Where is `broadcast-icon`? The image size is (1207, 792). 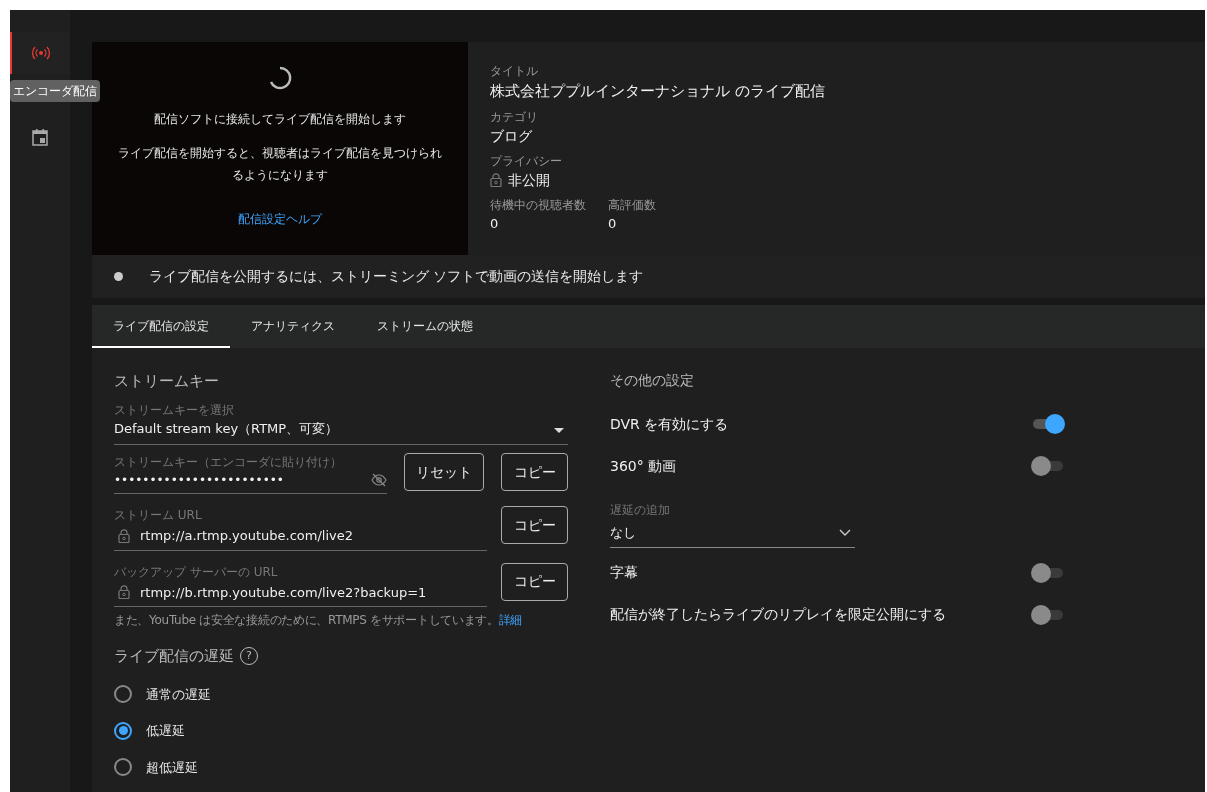 broadcast-icon is located at coordinates (41, 53).